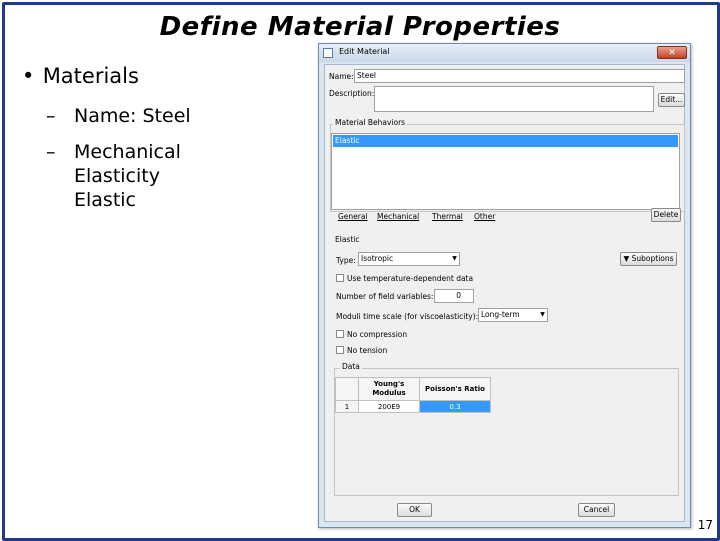 This screenshot has height=541, width=720. Describe the element at coordinates (351, 366) in the screenshot. I see `data-title: Data` at that location.